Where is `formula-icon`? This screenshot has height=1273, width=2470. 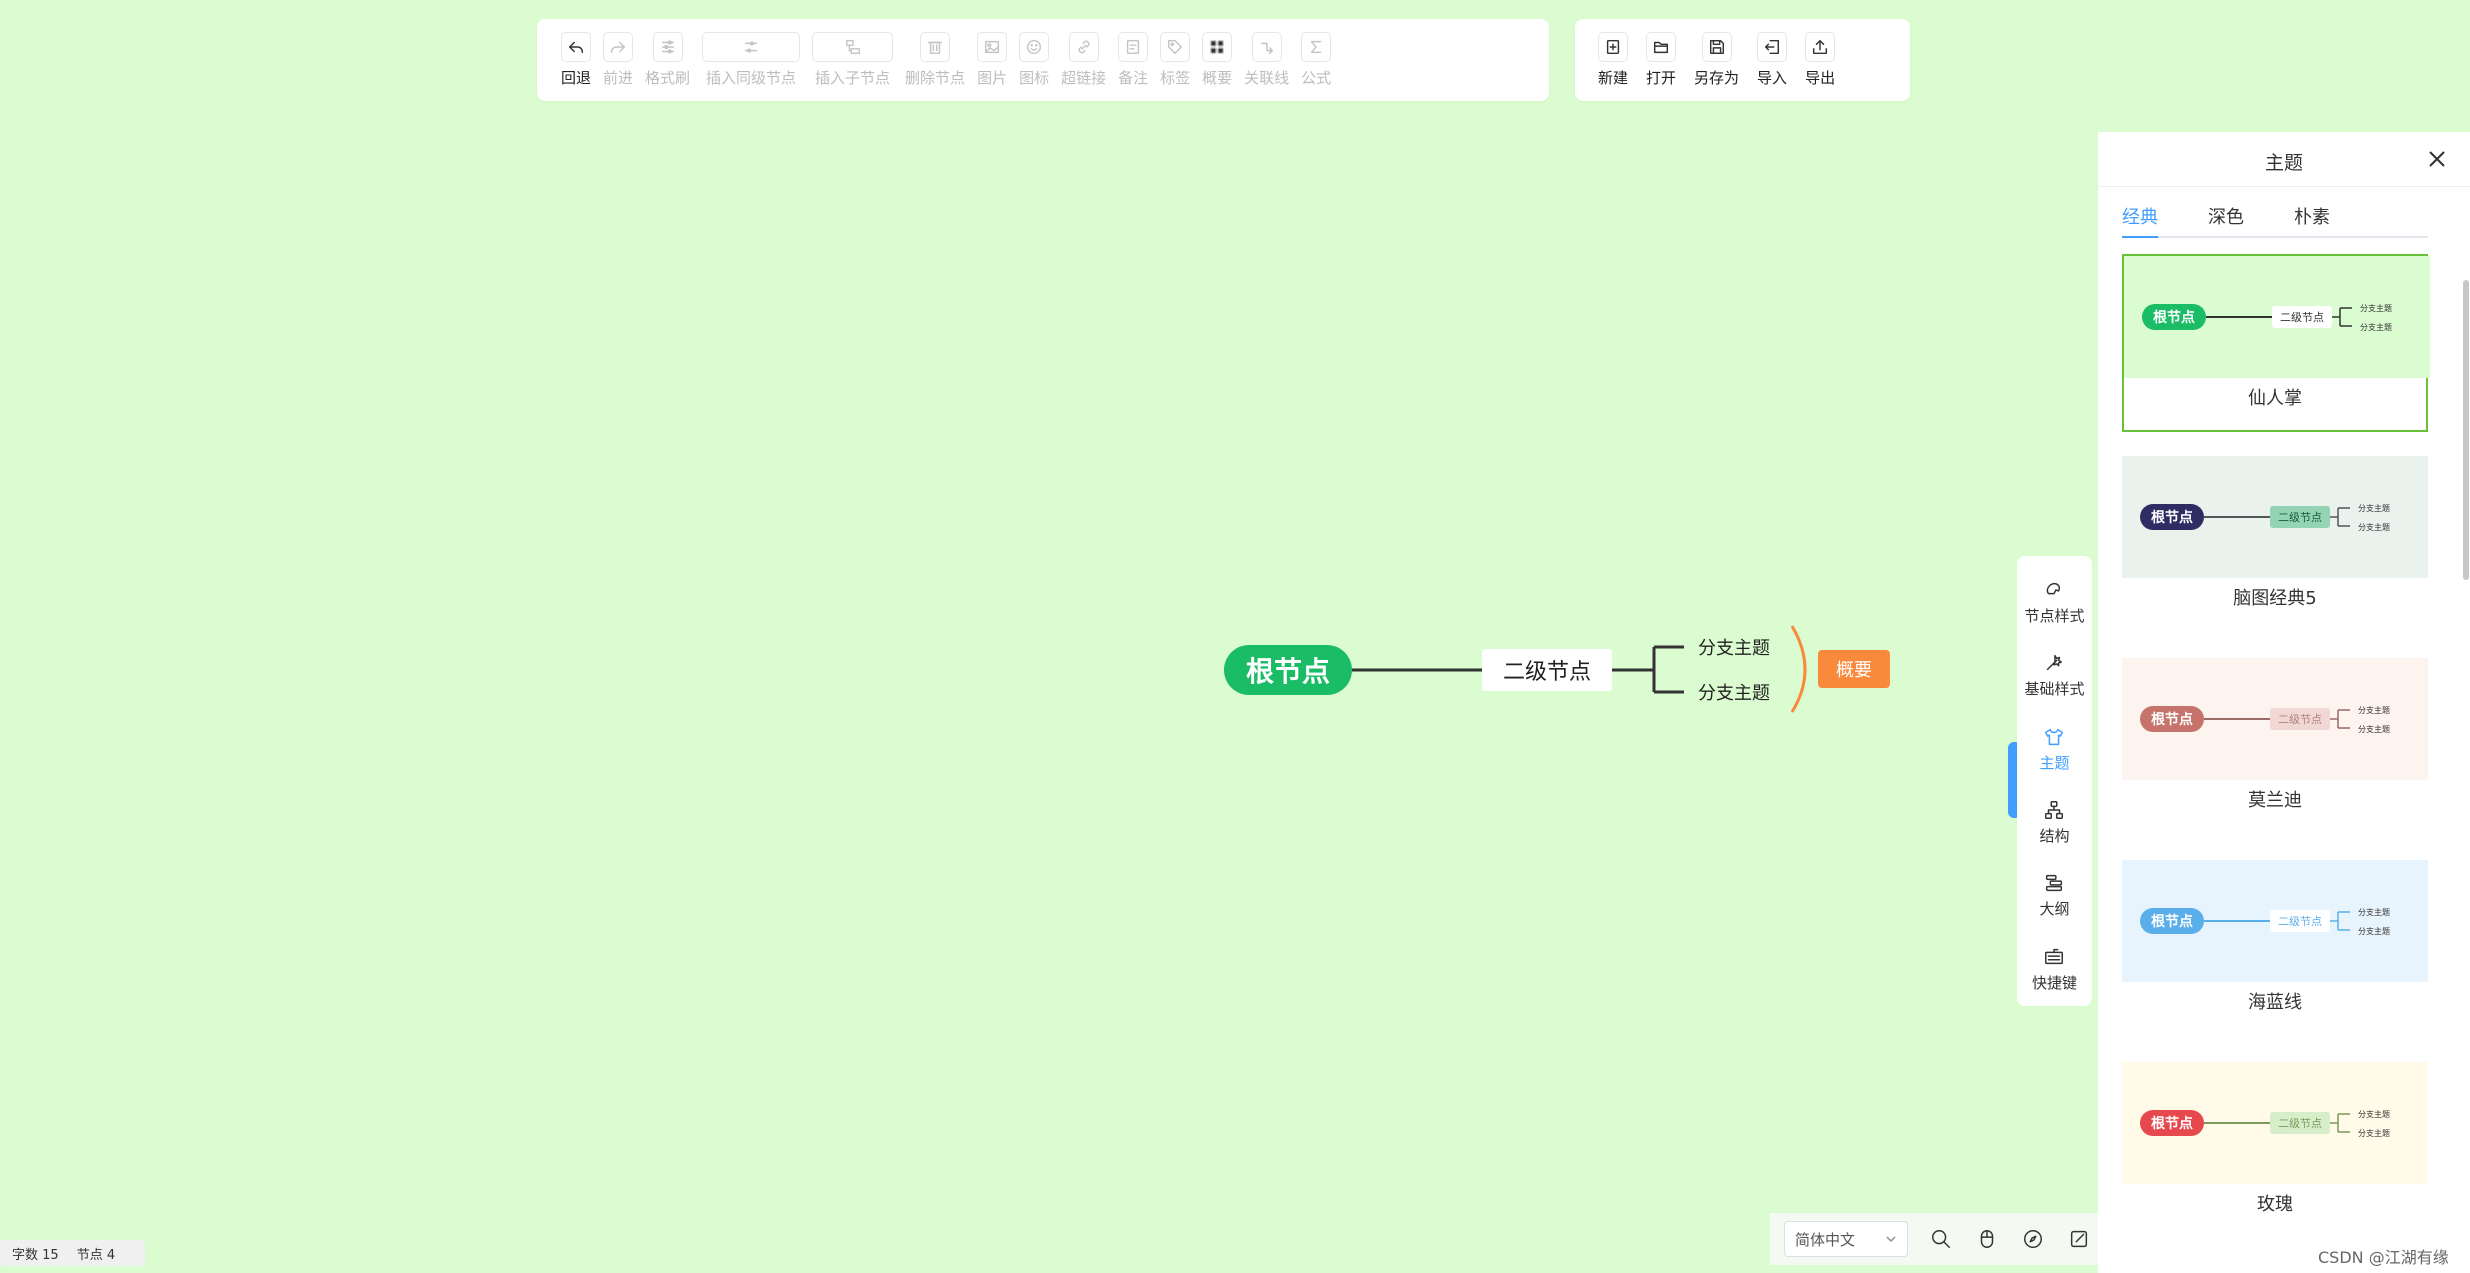
formula-icon is located at coordinates (1316, 47).